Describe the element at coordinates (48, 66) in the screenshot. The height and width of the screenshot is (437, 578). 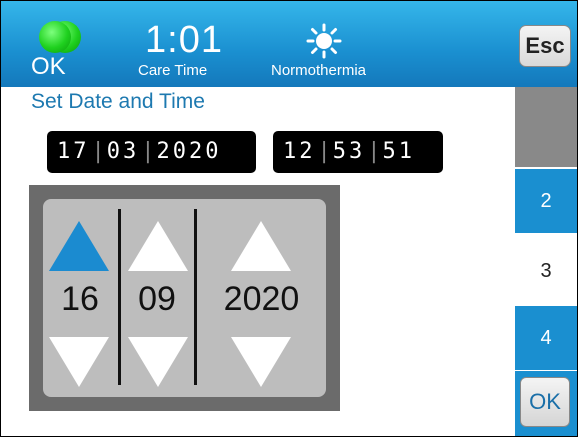
I see `status-ok-label: OK` at that location.